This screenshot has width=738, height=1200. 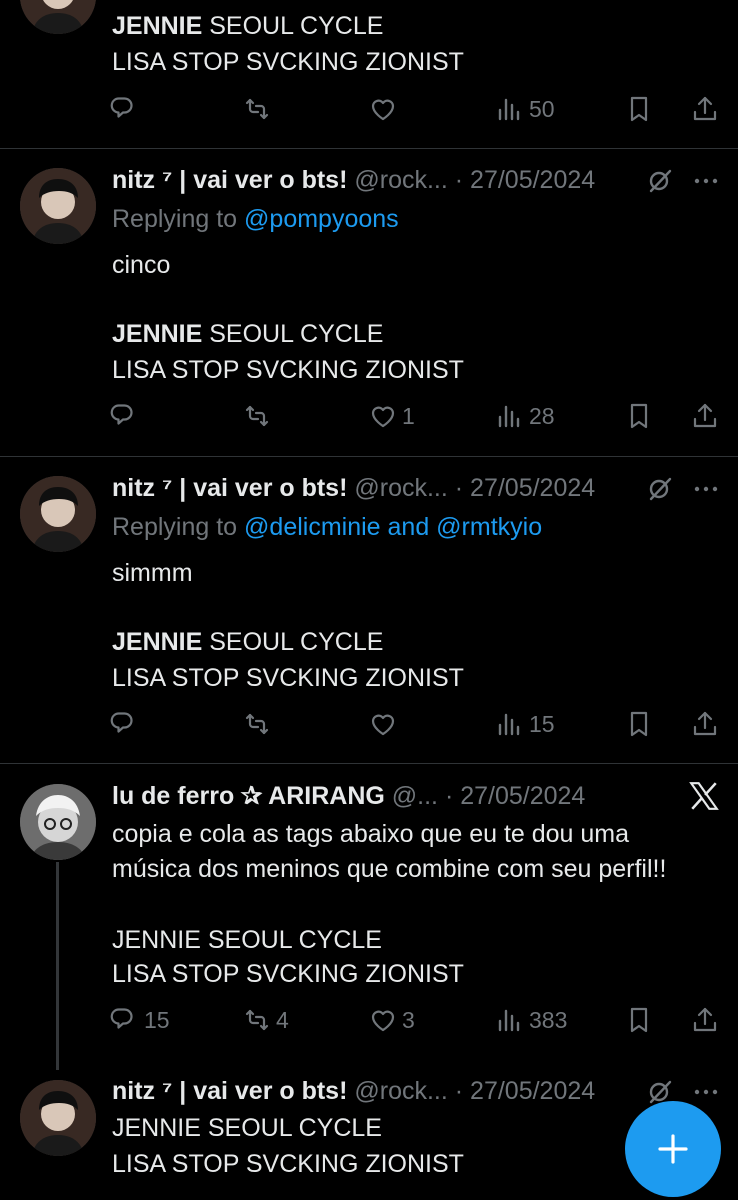 I want to click on repost-button: 4, so click(x=265, y=1020).